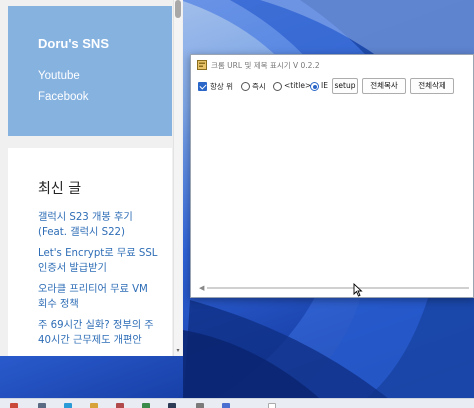 This screenshot has width=474, height=408. Describe the element at coordinates (98, 297) in the screenshot. I see `post-link: 오라클 프리티어 무료 VM 회수 정책` at that location.